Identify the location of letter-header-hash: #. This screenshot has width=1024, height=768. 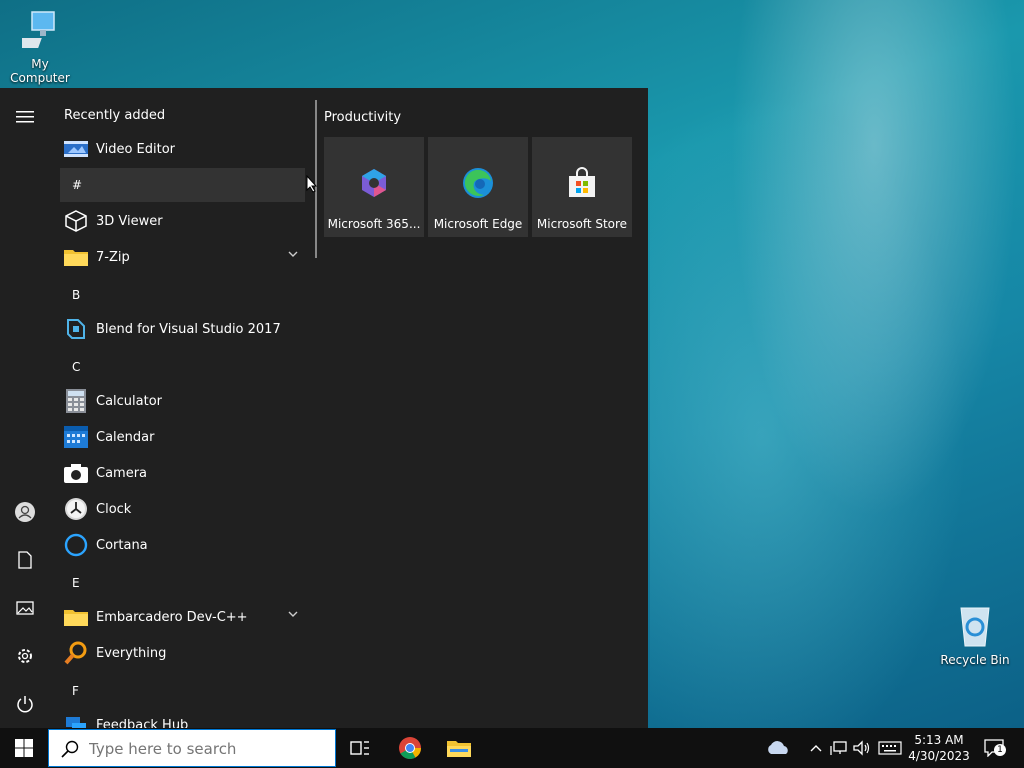
(182, 185).